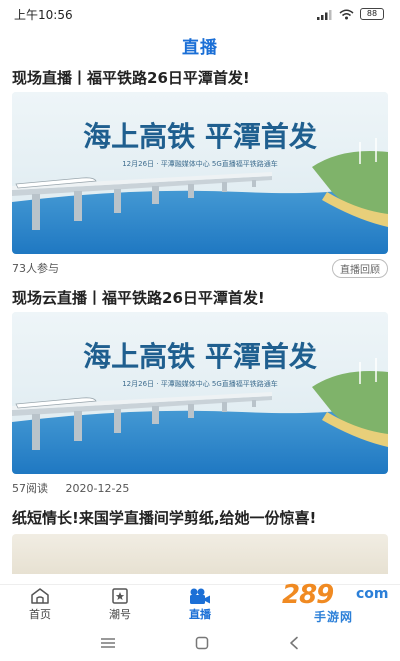 This screenshot has height=661, width=400. What do you see at coordinates (200, 297) in the screenshot?
I see `card-title: 现场云直播丨福平铁路26日平潭首发!` at bounding box center [200, 297].